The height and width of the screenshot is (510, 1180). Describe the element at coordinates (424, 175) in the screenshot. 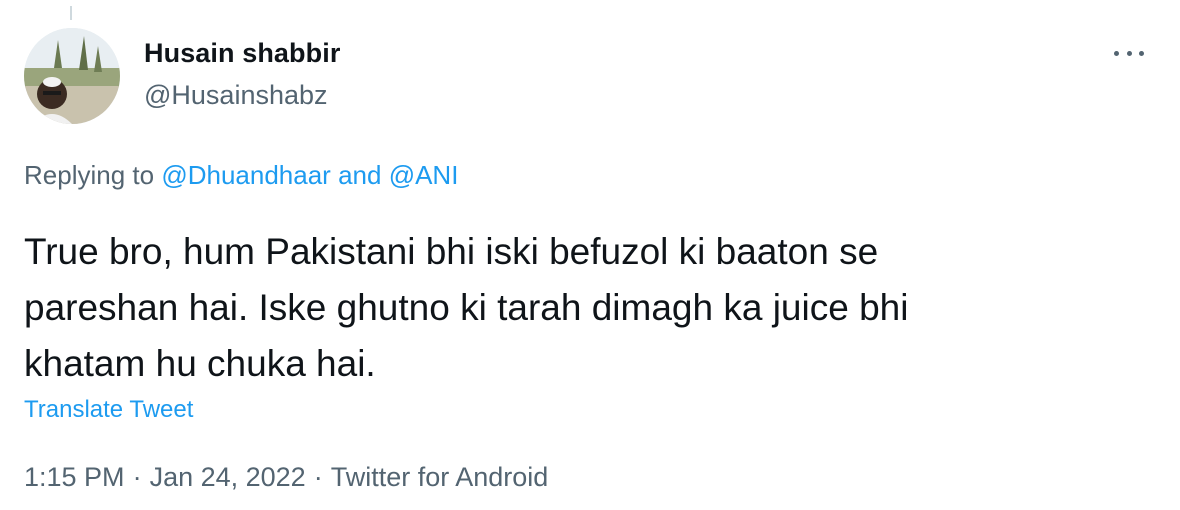

I see `mention-link-ani: @ANI` at that location.